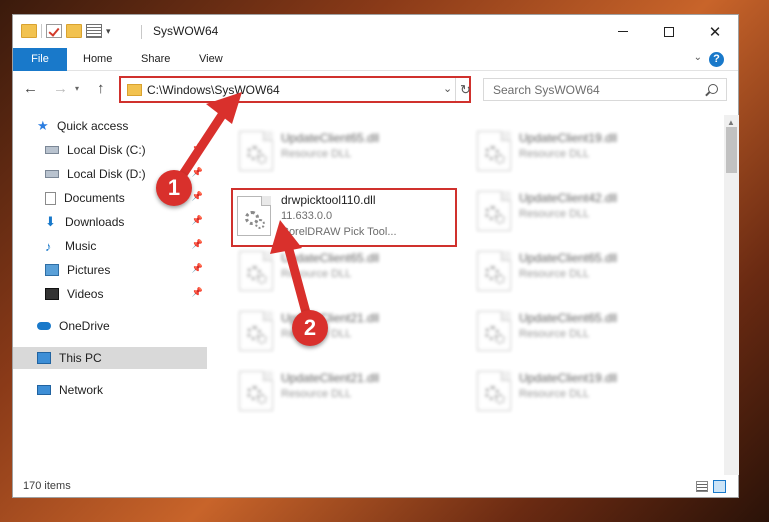 The height and width of the screenshot is (522, 769). Describe the element at coordinates (141, 32) in the screenshot. I see `title-divider` at that location.